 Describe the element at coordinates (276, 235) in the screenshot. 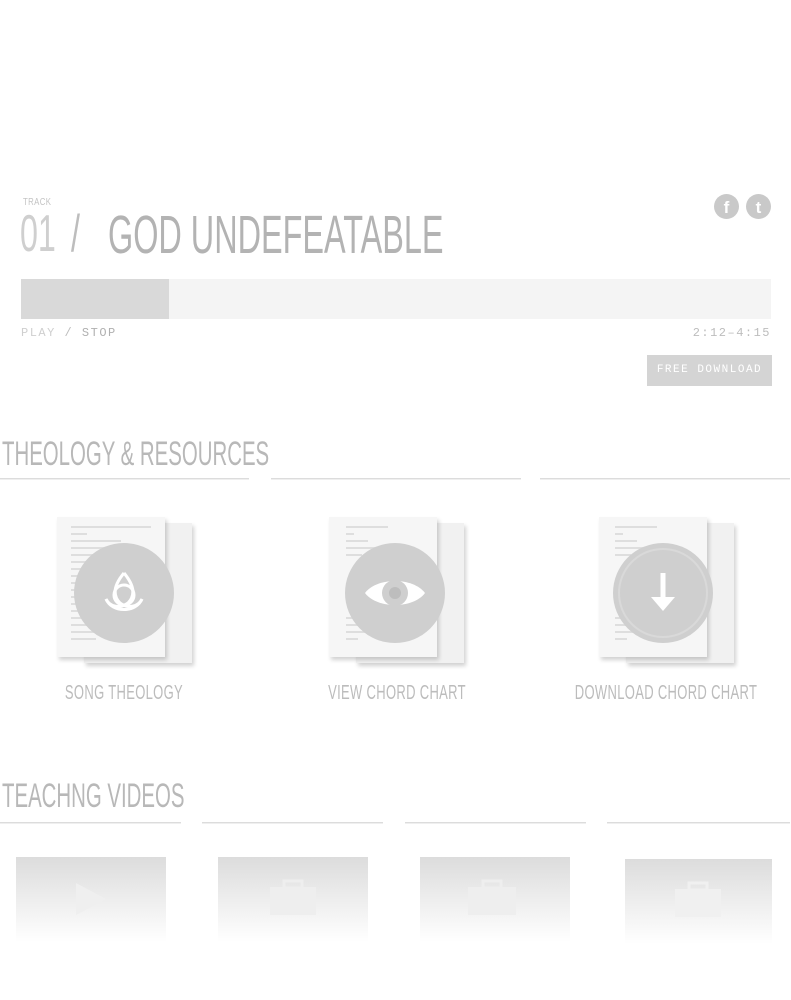

I see `track-title: GOD UNDEFEATABLE` at that location.